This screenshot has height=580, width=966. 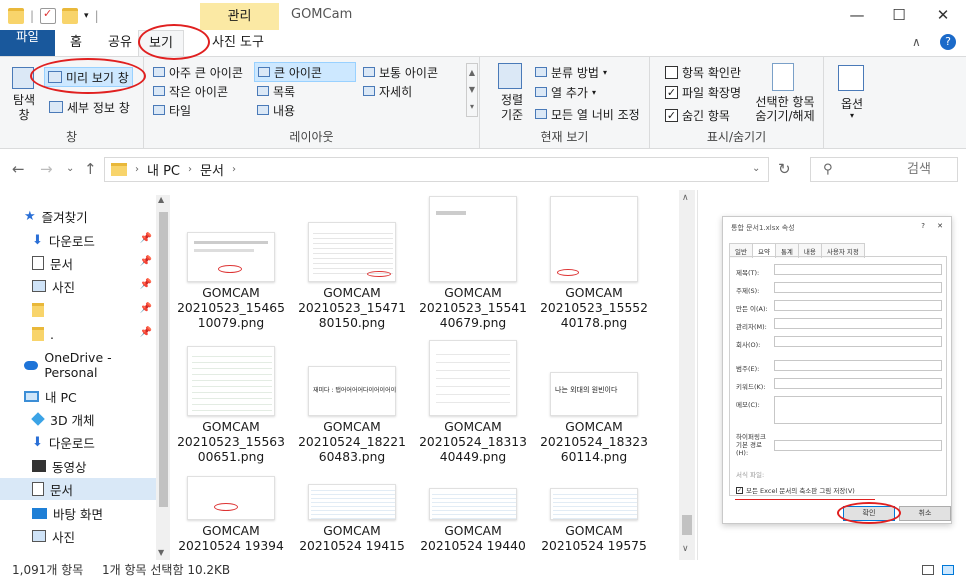 What do you see at coordinates (78, 442) in the screenshot?
I see `sidebar-item-pc-downloads: ⬇ 다운로드` at bounding box center [78, 442].